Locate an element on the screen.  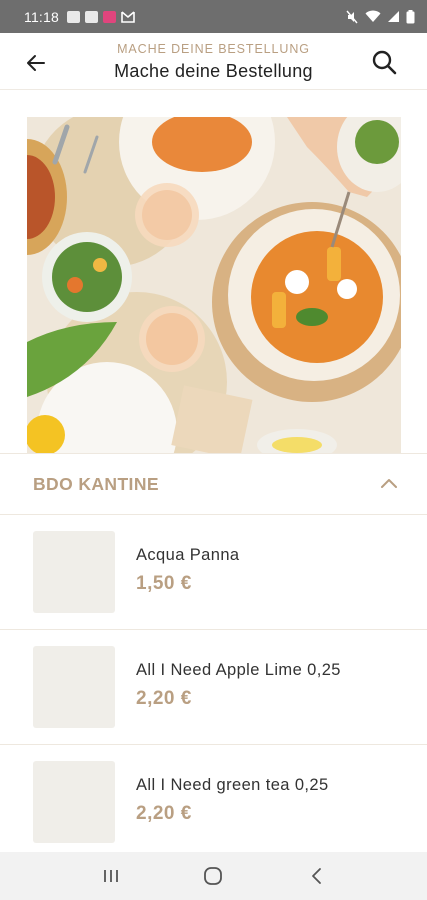
recent-apps-button is located at coordinates (111, 876).